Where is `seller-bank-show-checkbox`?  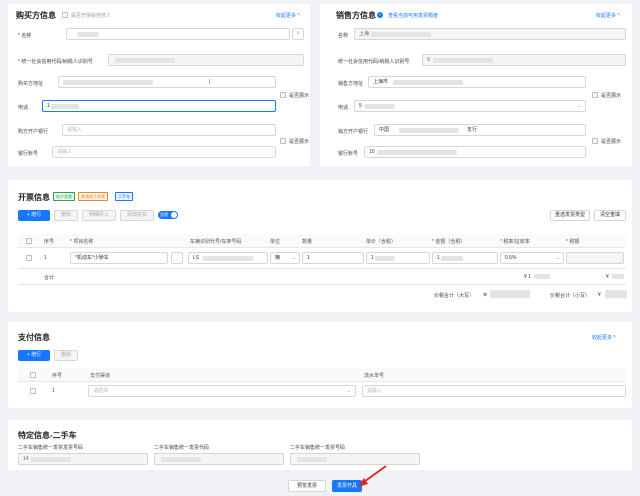
seller-bank-show-checkbox is located at coordinates (595, 141).